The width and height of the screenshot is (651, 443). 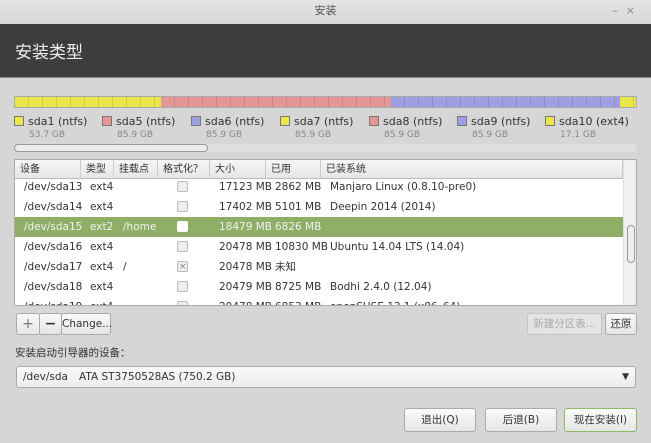 I want to click on legend-item: sda8 (ntfs) 85.9 GB, so click(x=405, y=127).